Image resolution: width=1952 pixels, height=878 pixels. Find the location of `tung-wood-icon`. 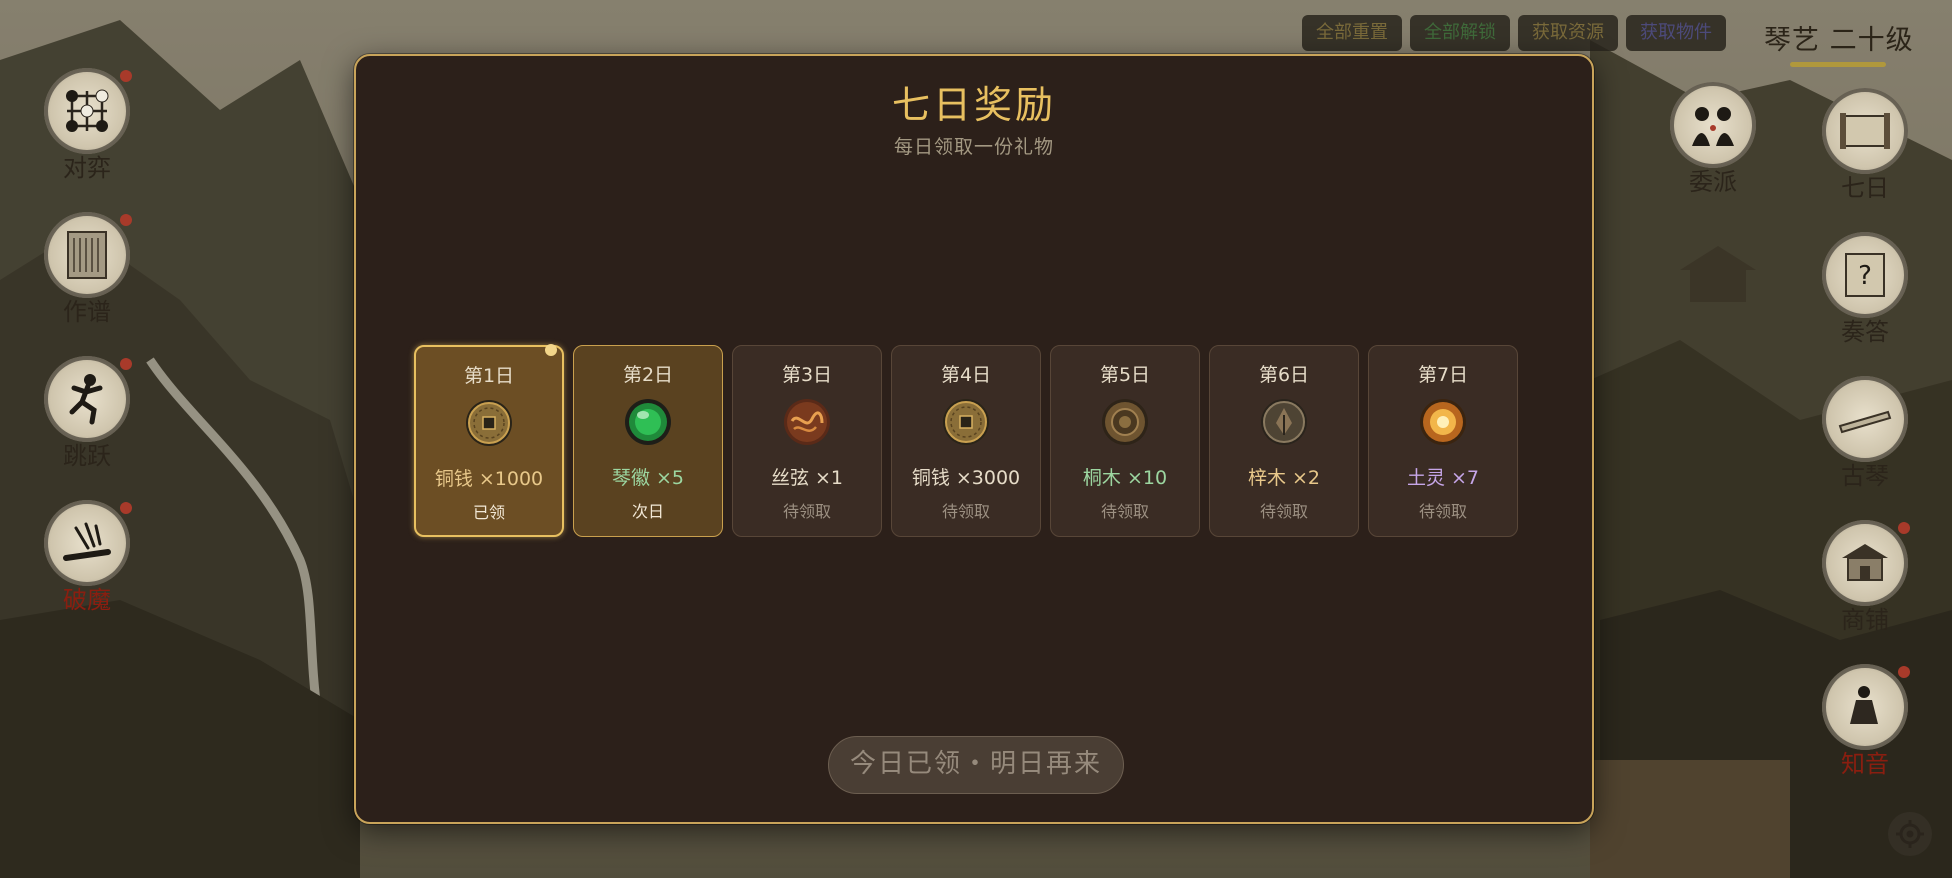

tung-wood-icon is located at coordinates (1125, 422).